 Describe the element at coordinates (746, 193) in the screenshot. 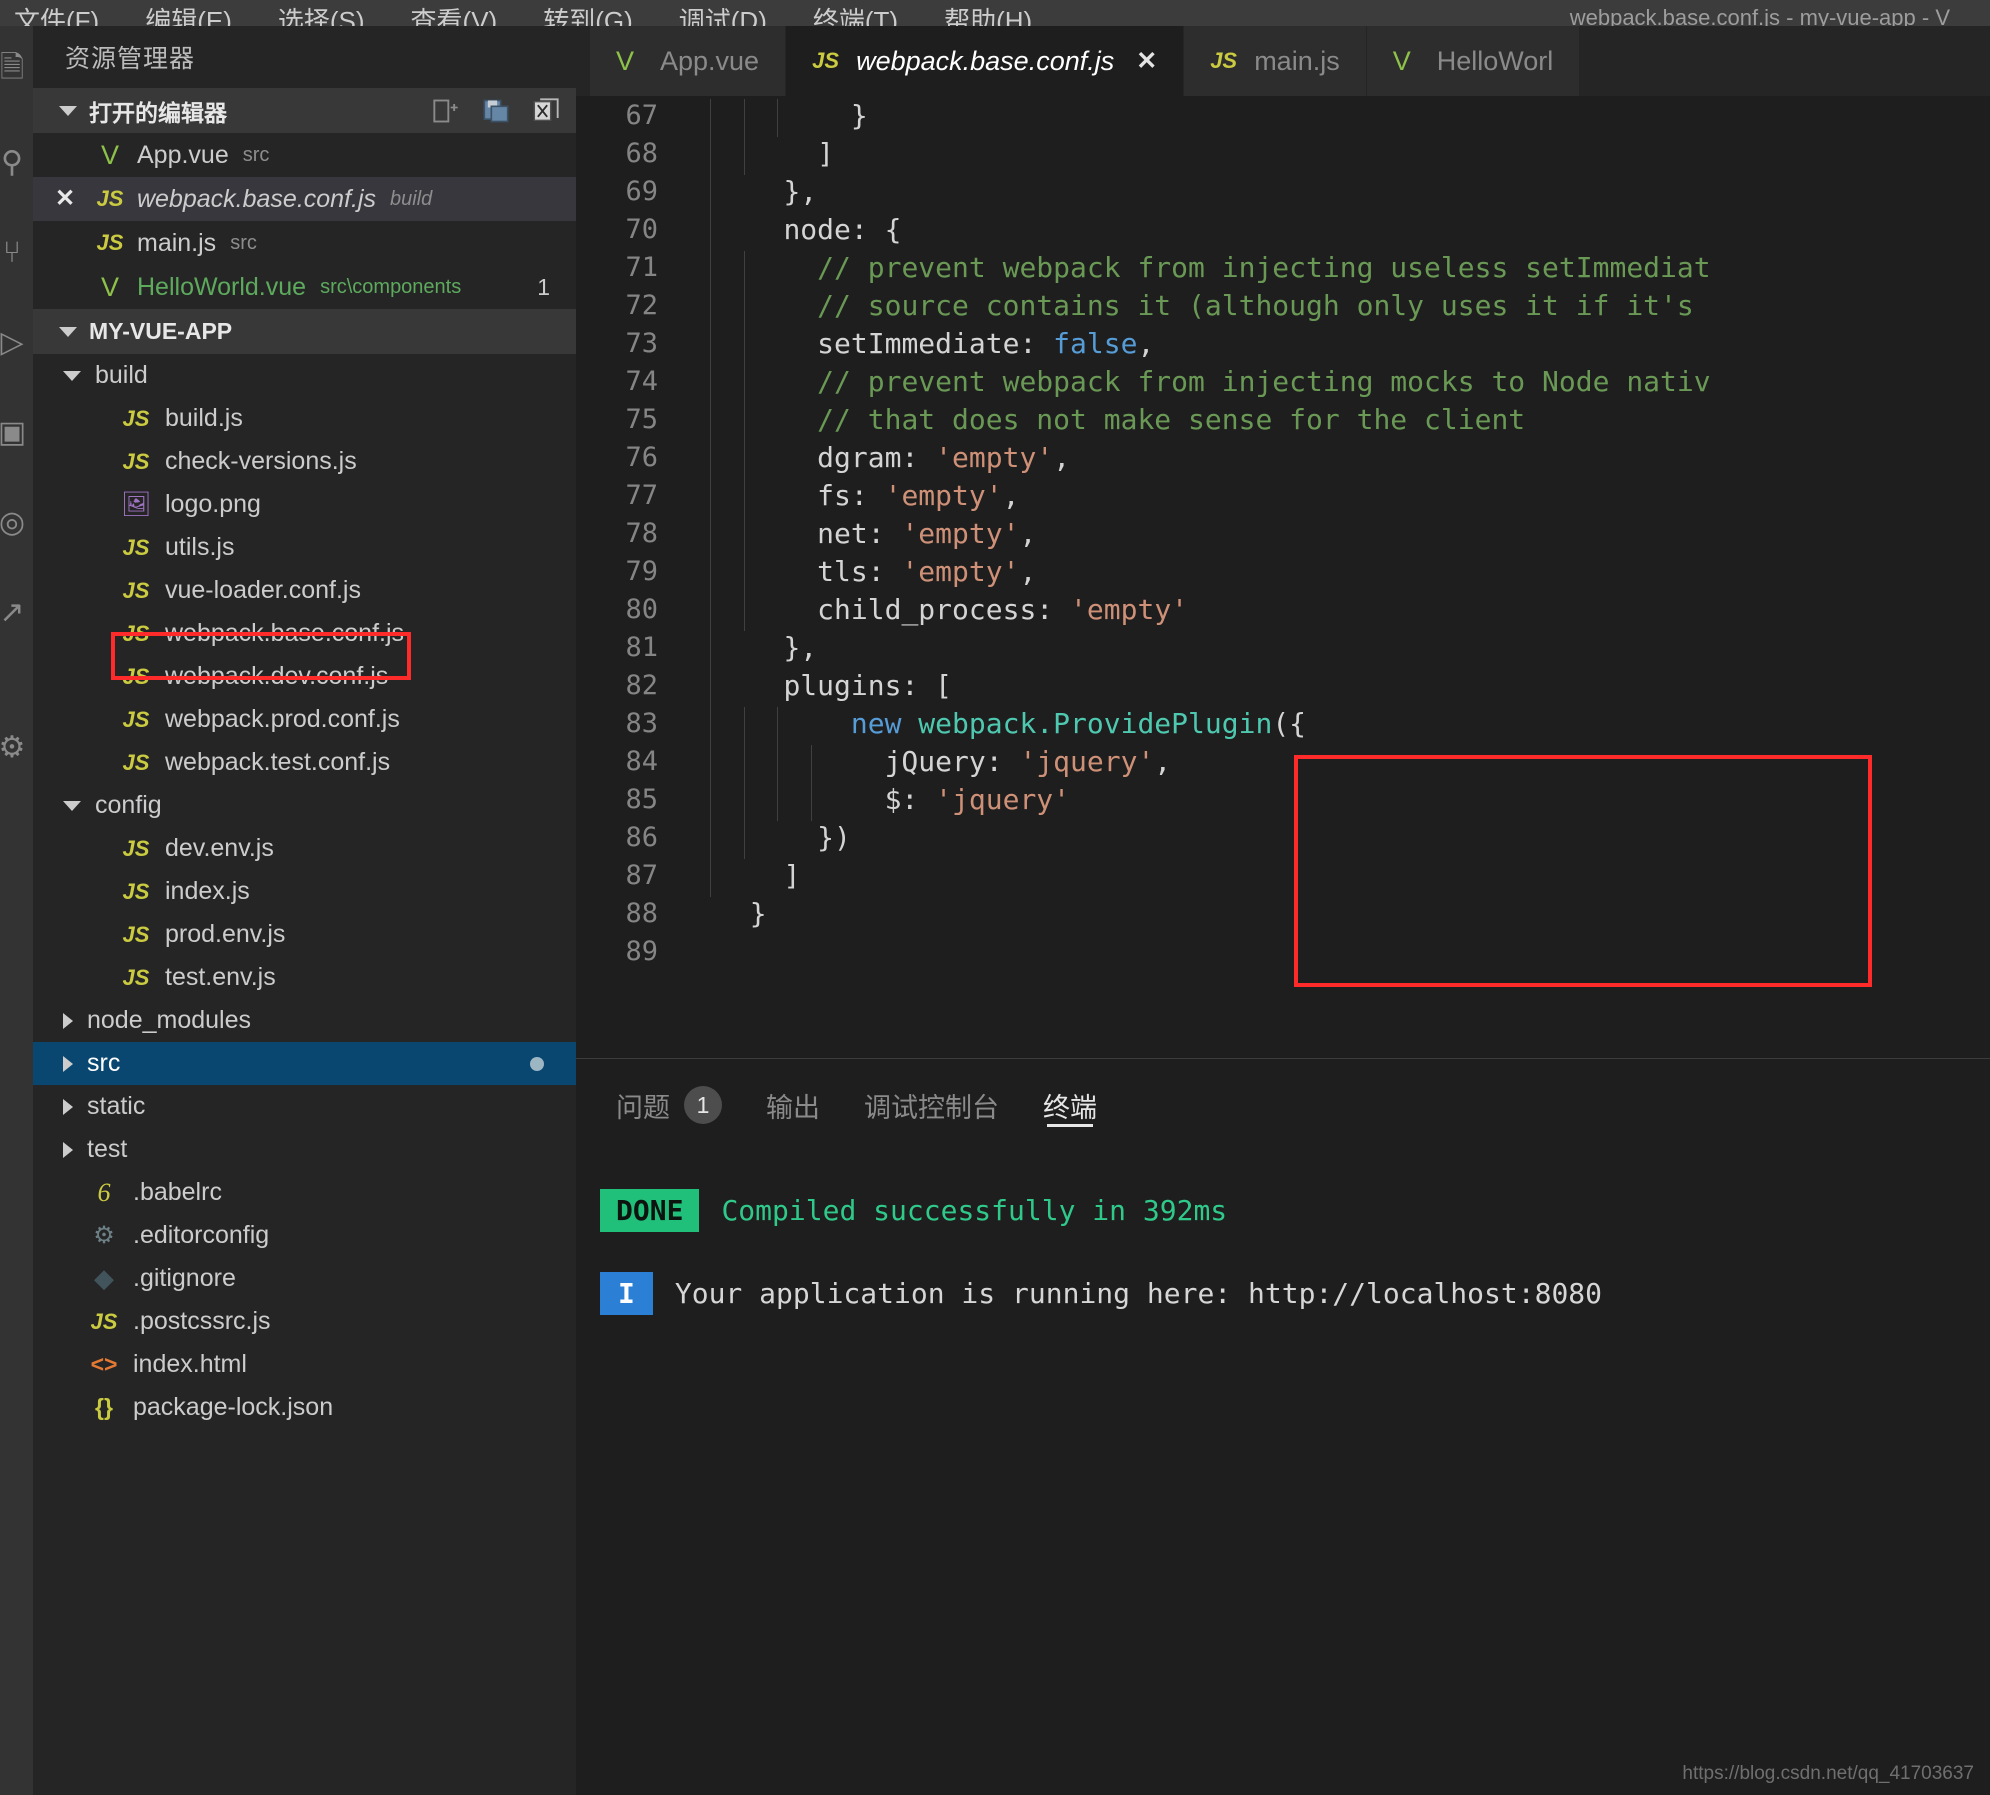

I see `line-text: },` at that location.